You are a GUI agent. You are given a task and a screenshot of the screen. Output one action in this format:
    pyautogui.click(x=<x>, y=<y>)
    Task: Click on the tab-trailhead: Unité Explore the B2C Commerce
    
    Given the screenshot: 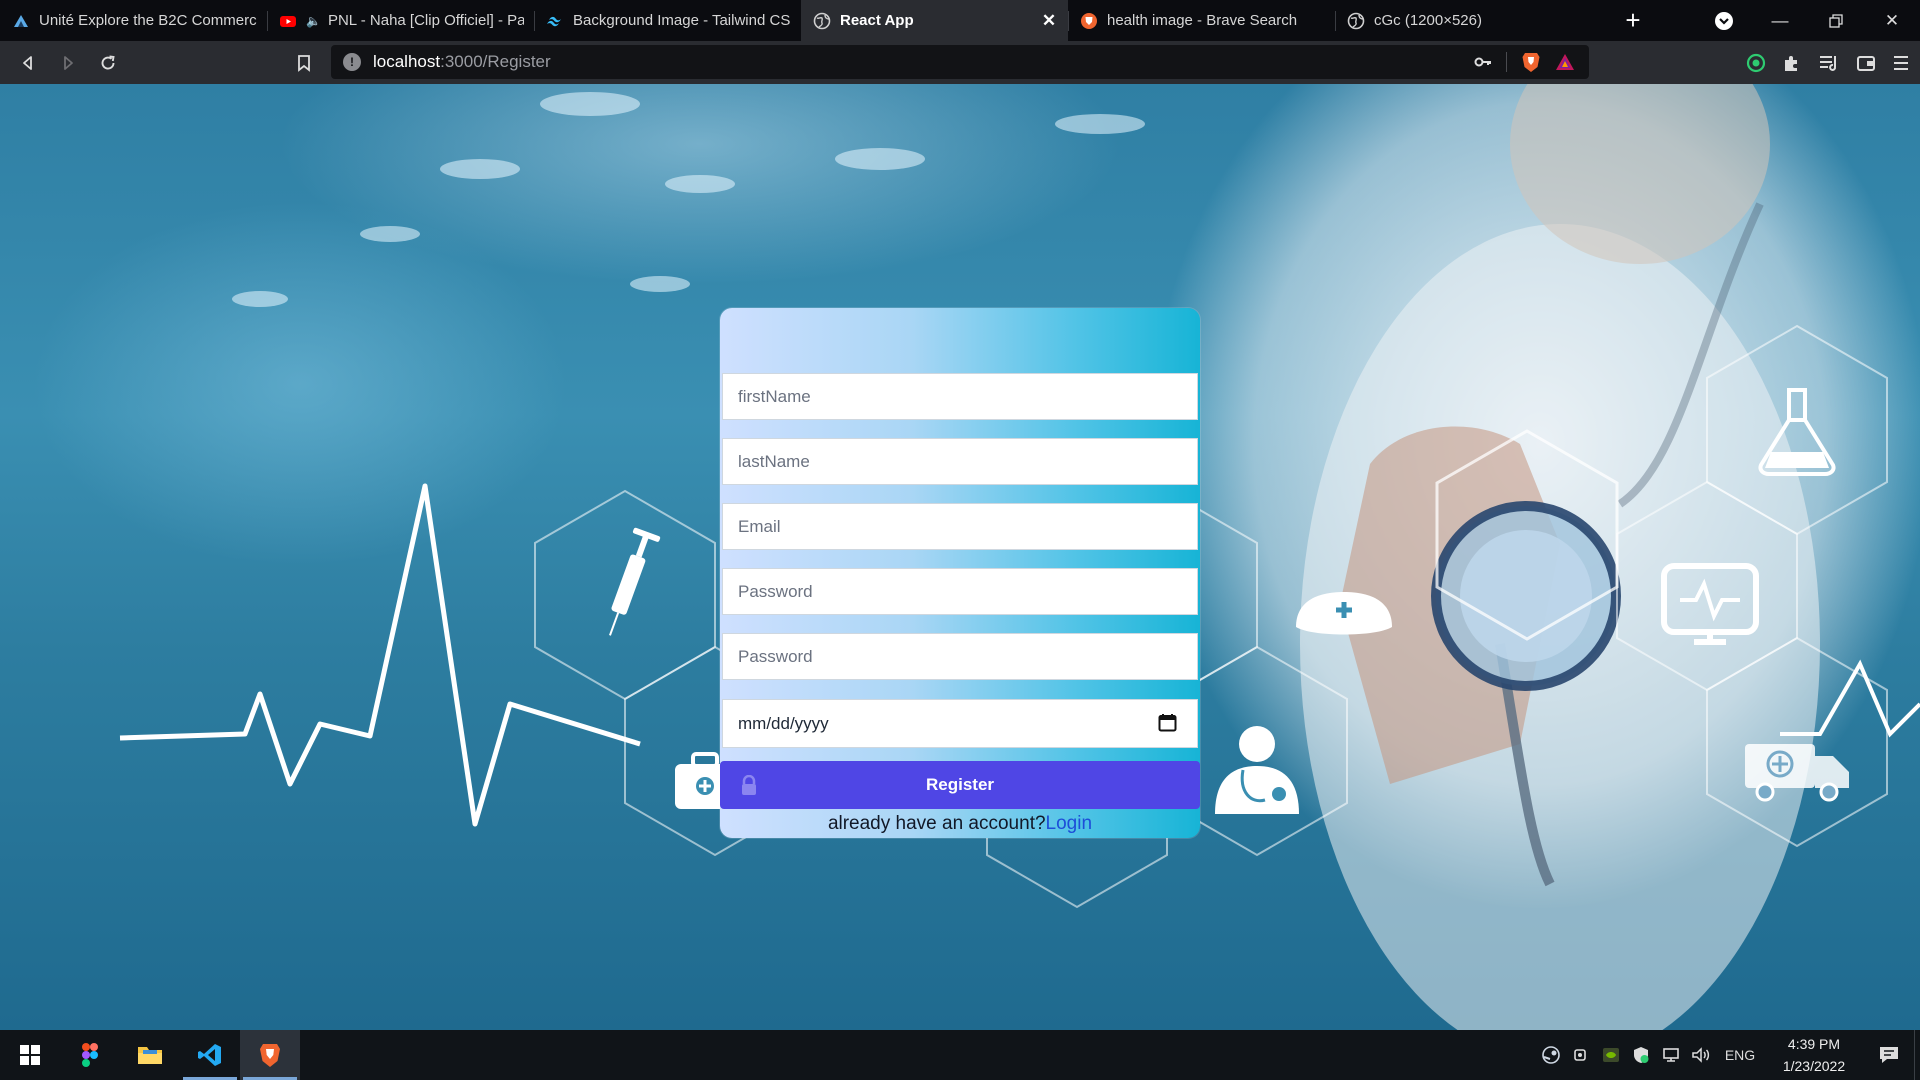 What is the action you would take?
    pyautogui.click(x=133, y=20)
    